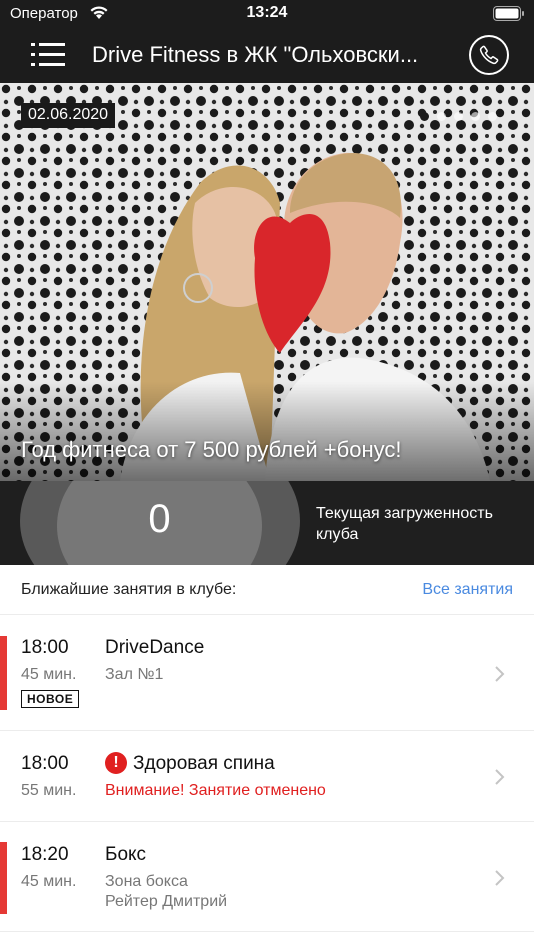 The image size is (534, 950). I want to click on class-duration: 55 мин., so click(49, 790).